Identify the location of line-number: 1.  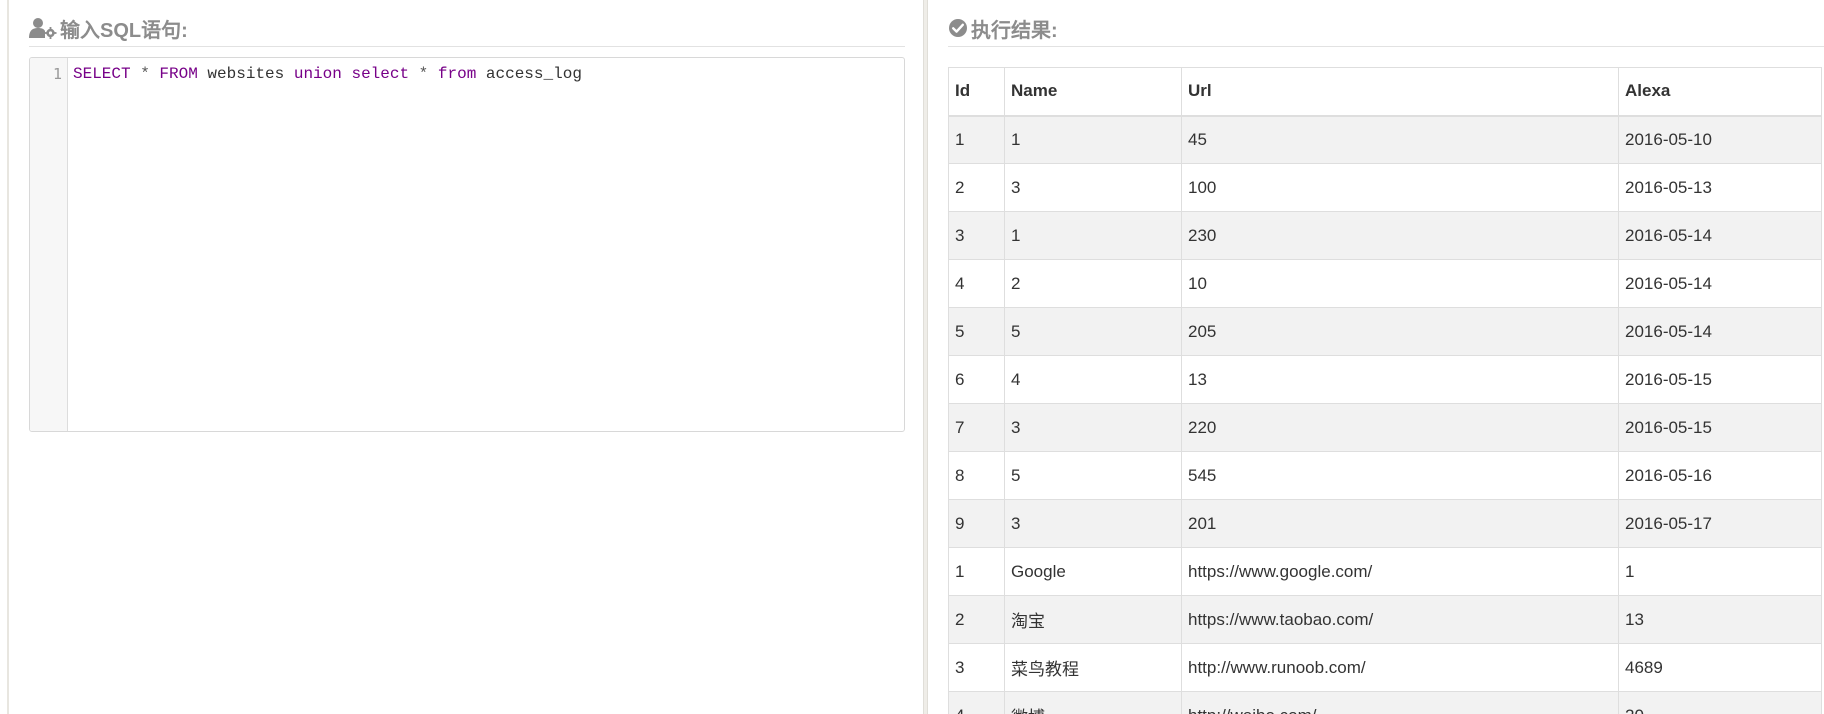
(57, 74).